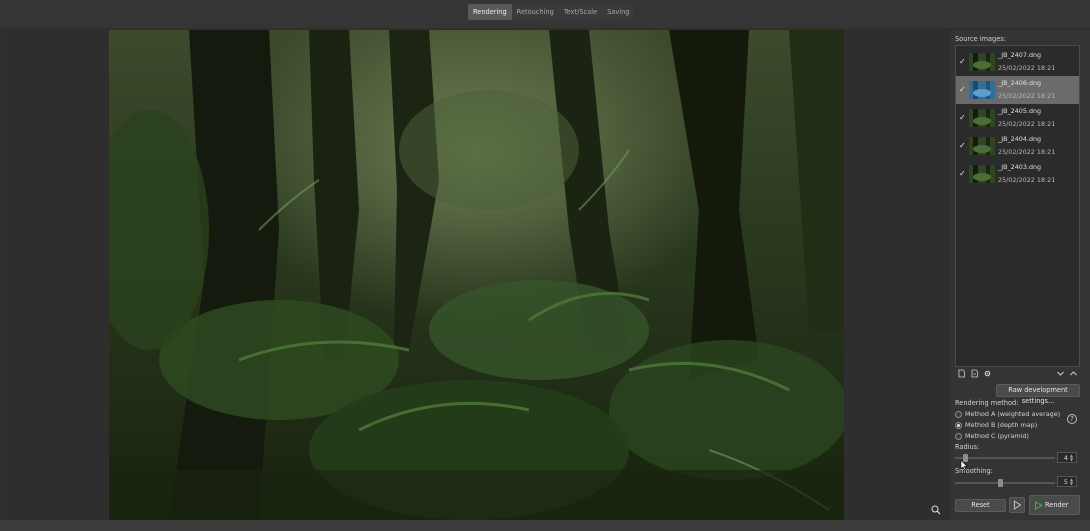 The height and width of the screenshot is (531, 1090). Describe the element at coordinates (974, 373) in the screenshot. I see `remove-file-icon` at that location.